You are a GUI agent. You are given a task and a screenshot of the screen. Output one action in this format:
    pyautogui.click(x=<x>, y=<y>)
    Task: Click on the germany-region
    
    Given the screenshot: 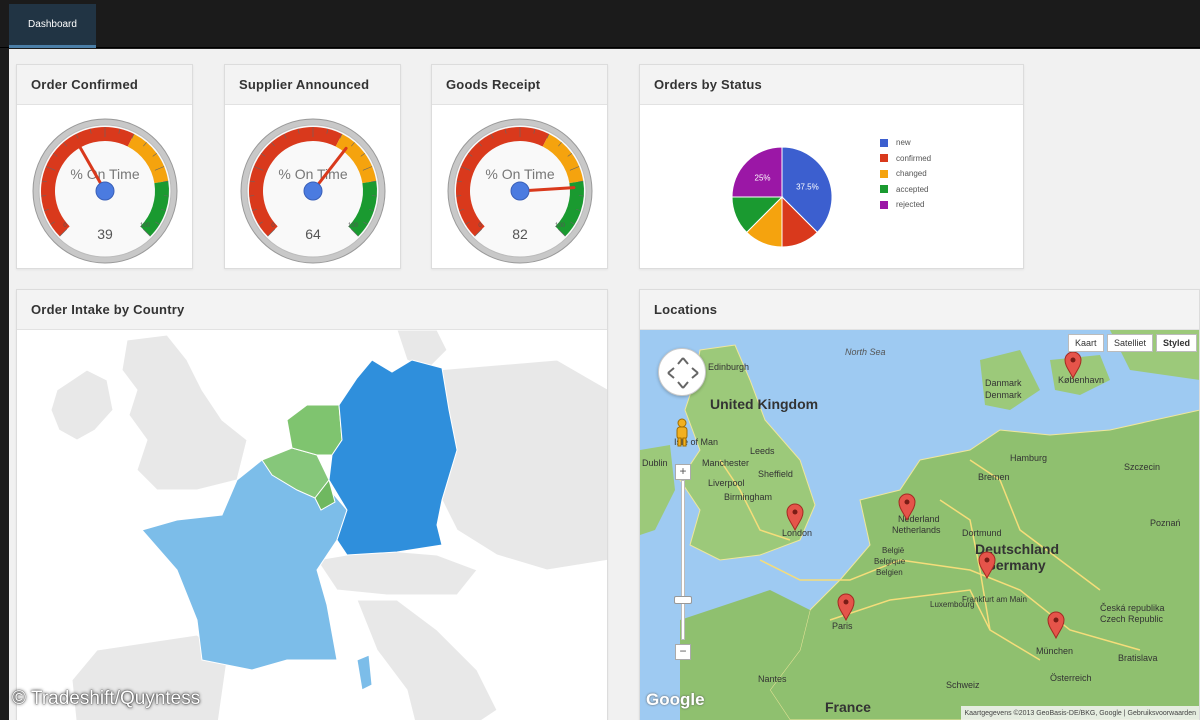 What is the action you would take?
    pyautogui.click(x=393, y=457)
    